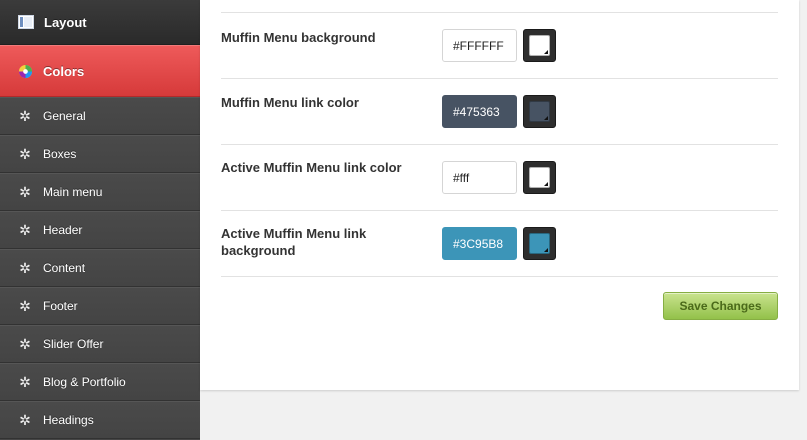 The image size is (807, 440). Describe the element at coordinates (73, 192) in the screenshot. I see `sidebar-item-label: Main menu` at that location.